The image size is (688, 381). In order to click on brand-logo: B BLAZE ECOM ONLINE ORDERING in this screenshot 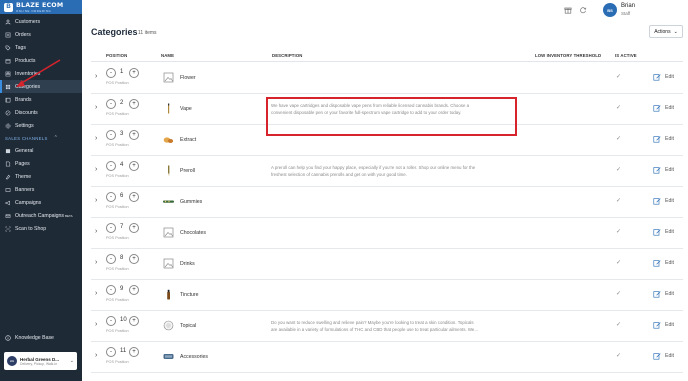, I will do `click(41, 7)`.